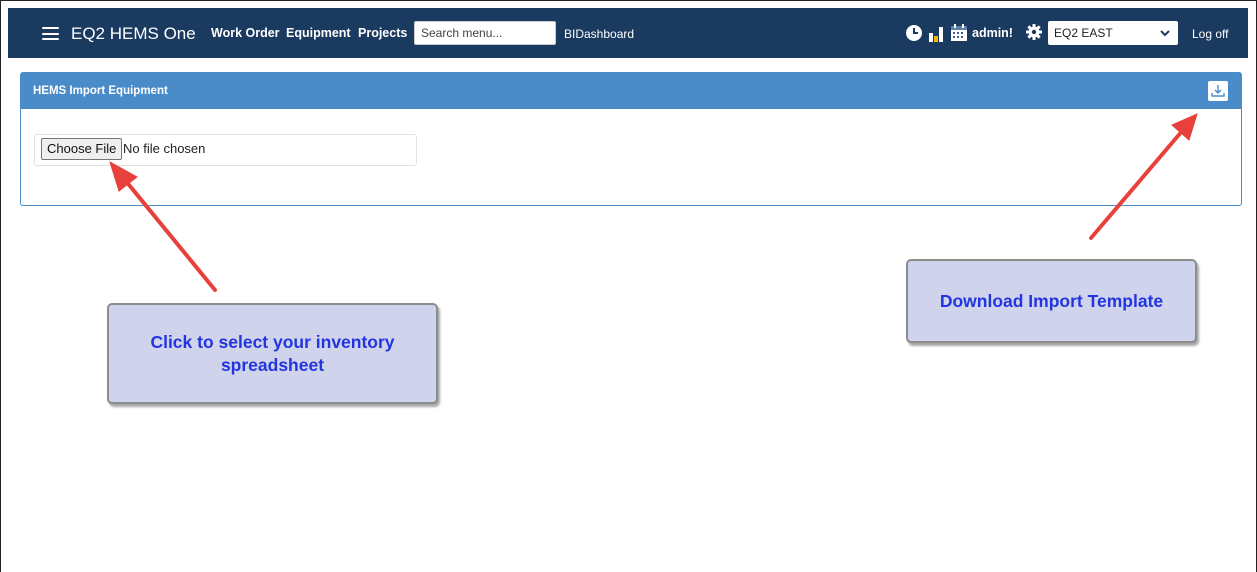 The width and height of the screenshot is (1257, 572). Describe the element at coordinates (1165, 33) in the screenshot. I see `chevron-down-icon` at that location.